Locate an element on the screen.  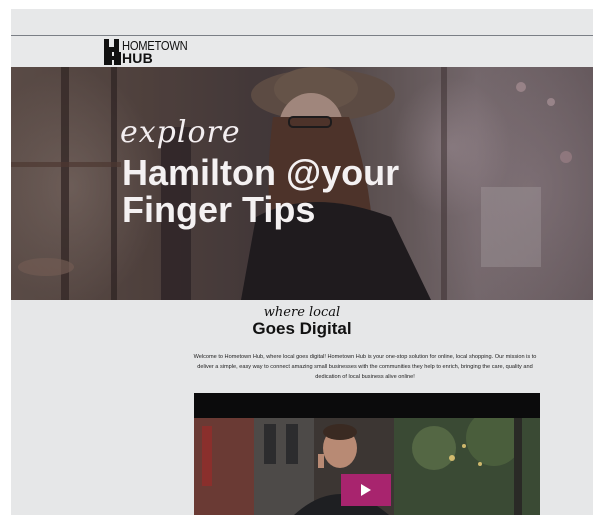
browser-top-strip is located at coordinates (302, 22).